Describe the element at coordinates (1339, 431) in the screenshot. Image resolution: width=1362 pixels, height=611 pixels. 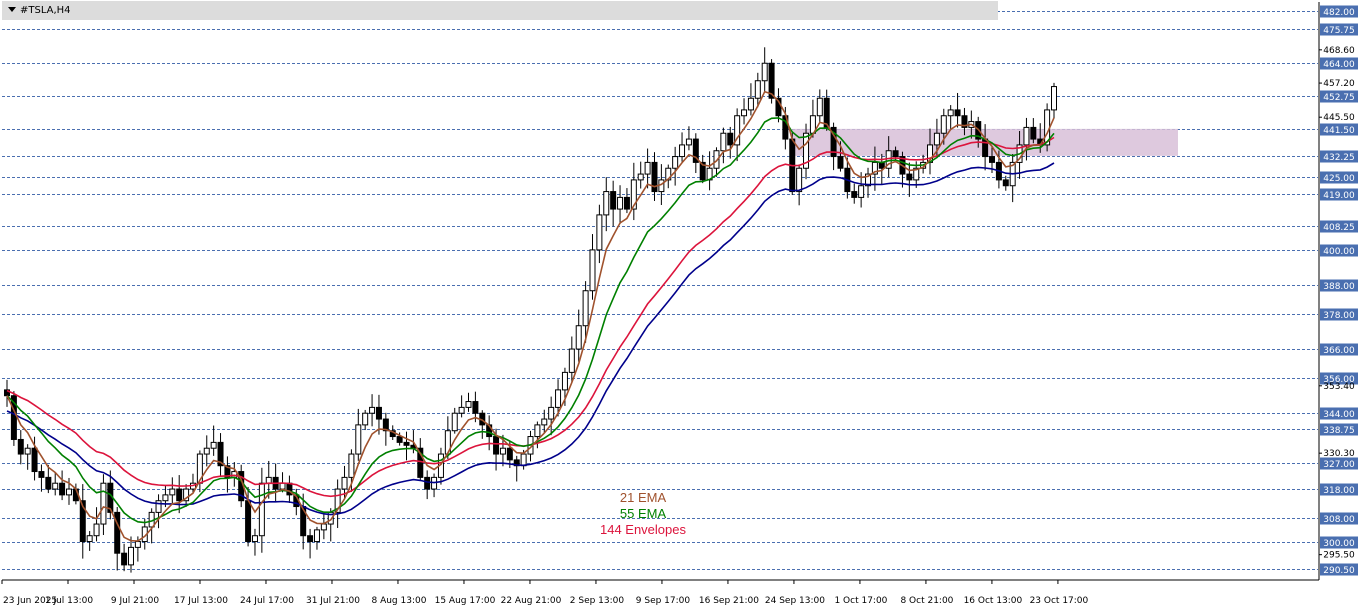
I see `level-price-label: 338.75` at that location.